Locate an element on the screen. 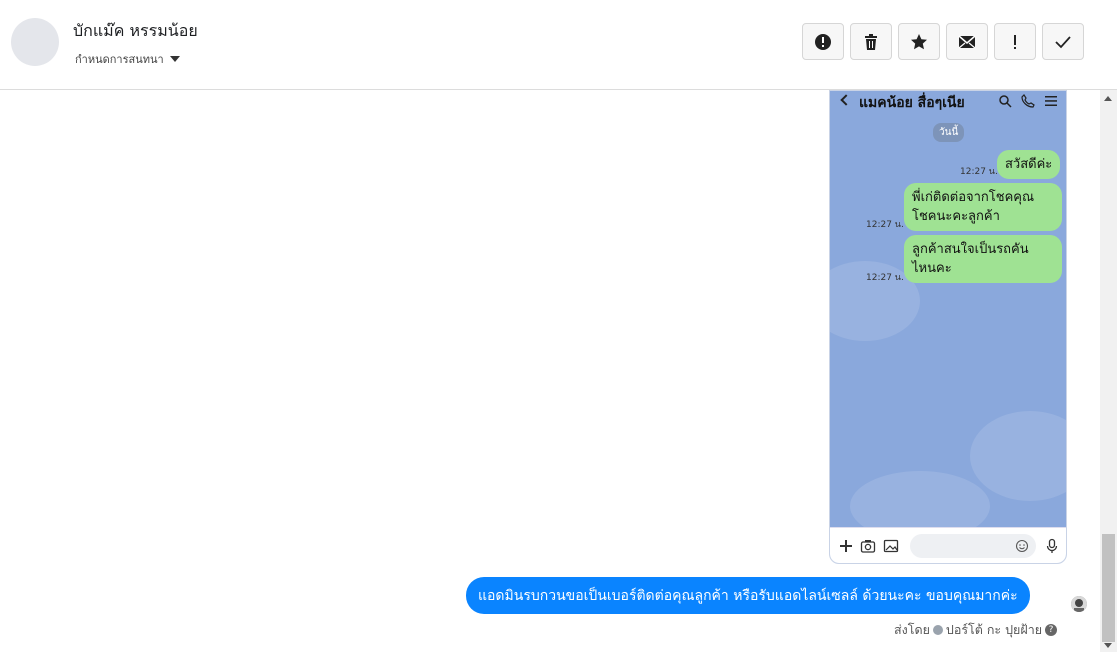  done-button is located at coordinates (1063, 41).